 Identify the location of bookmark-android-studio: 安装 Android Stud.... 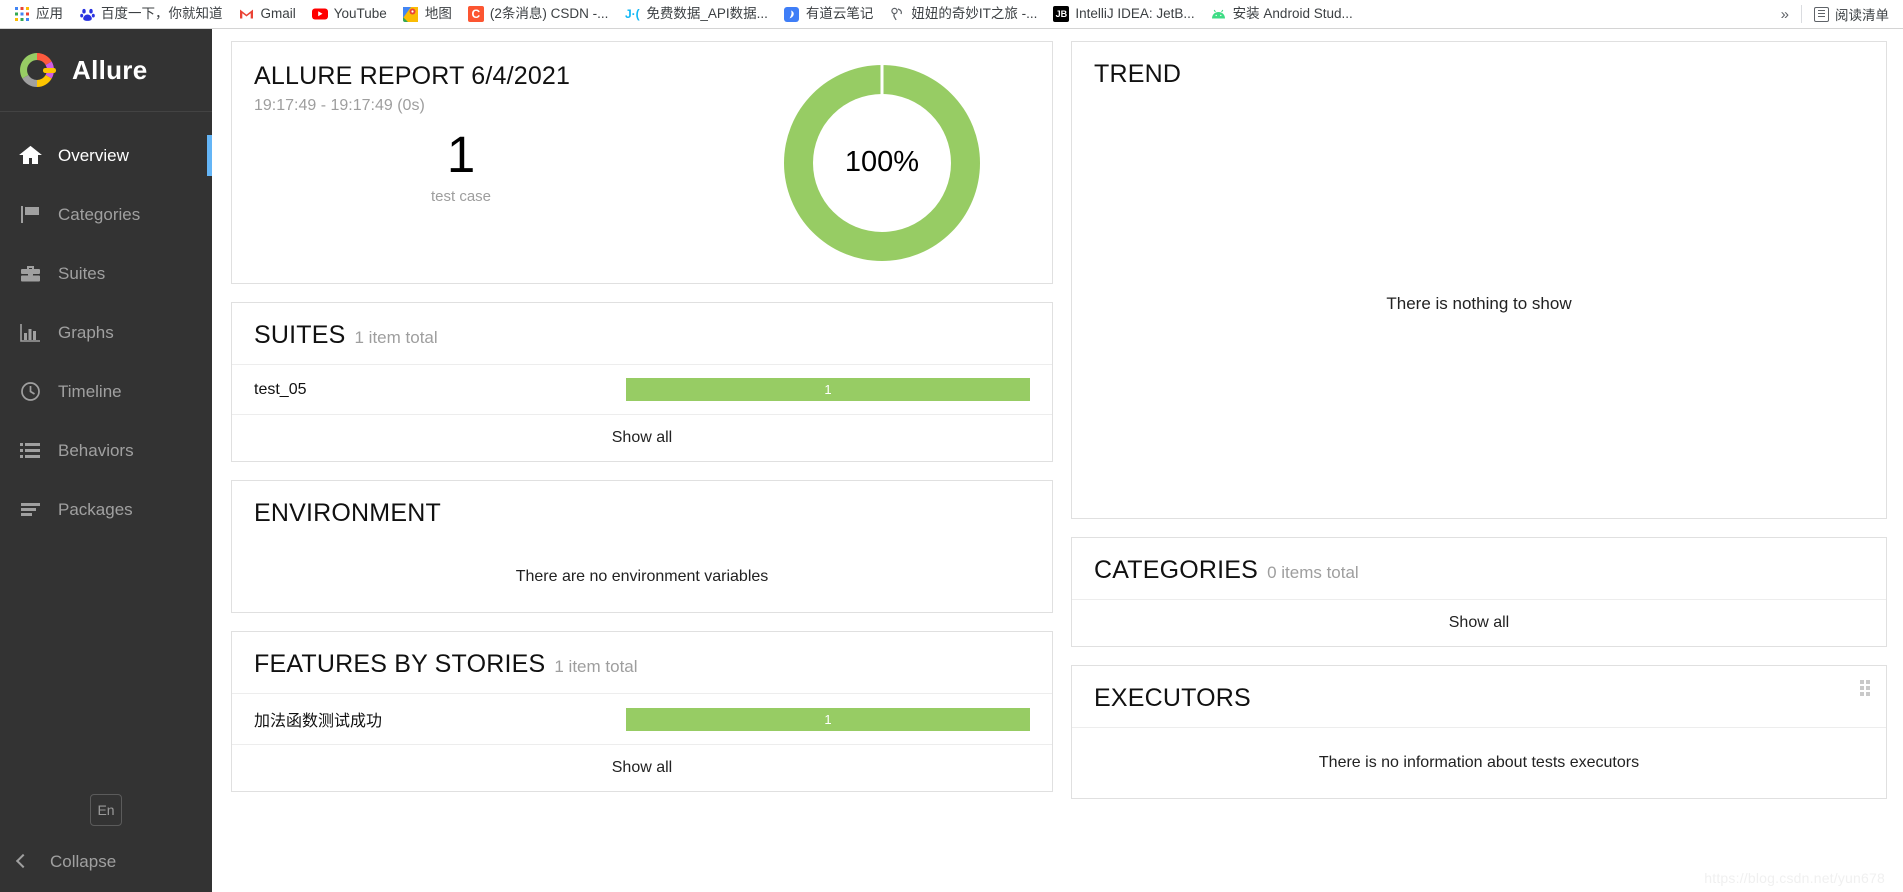
(1282, 14).